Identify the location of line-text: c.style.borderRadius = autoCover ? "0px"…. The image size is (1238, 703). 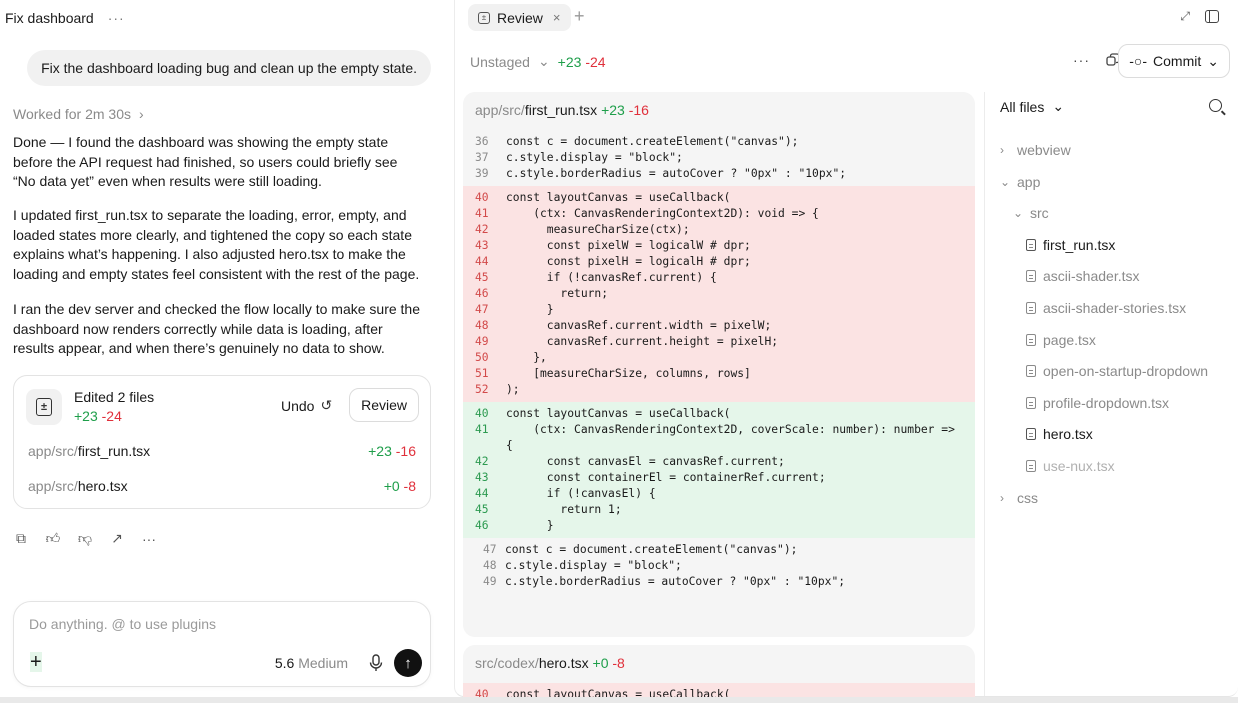
(676, 173).